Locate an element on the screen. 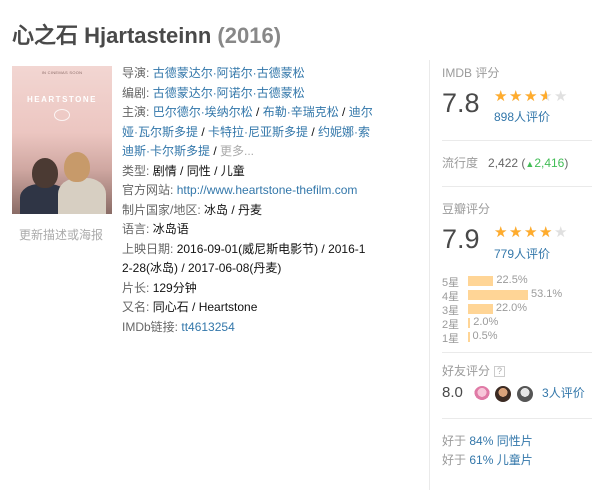 The height and width of the screenshot is (498, 604). popularity-value: 2,422 is located at coordinates (503, 163).